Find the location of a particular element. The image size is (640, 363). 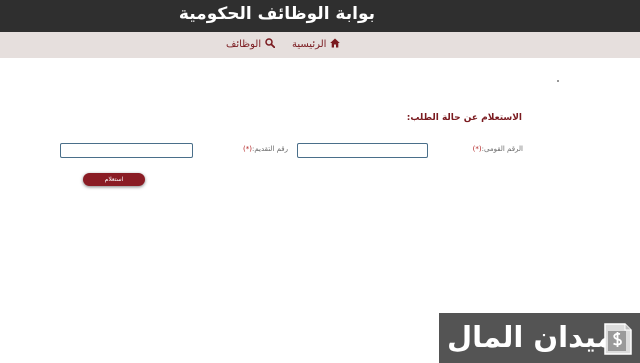

application-number-label: رقم التقديم:(*) is located at coordinates (263, 149).